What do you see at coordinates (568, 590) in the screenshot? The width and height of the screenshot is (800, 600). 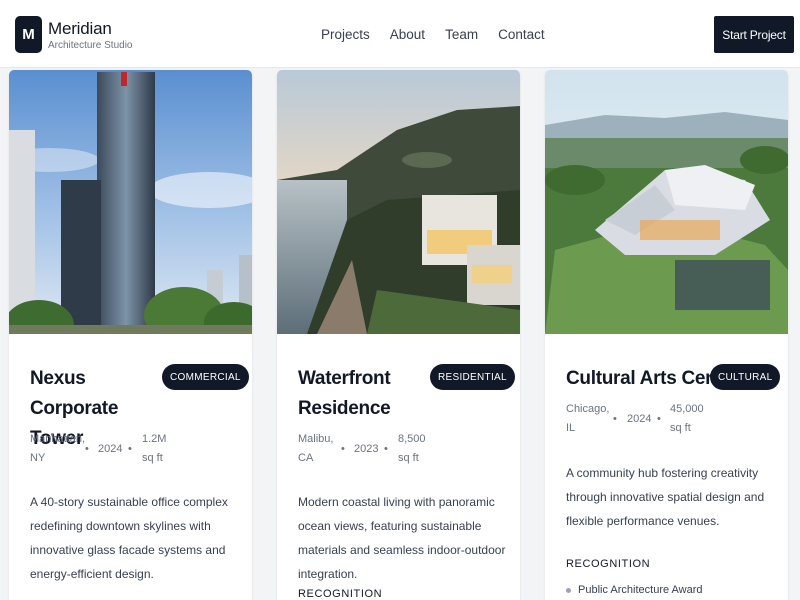 I see `bullet-icon` at bounding box center [568, 590].